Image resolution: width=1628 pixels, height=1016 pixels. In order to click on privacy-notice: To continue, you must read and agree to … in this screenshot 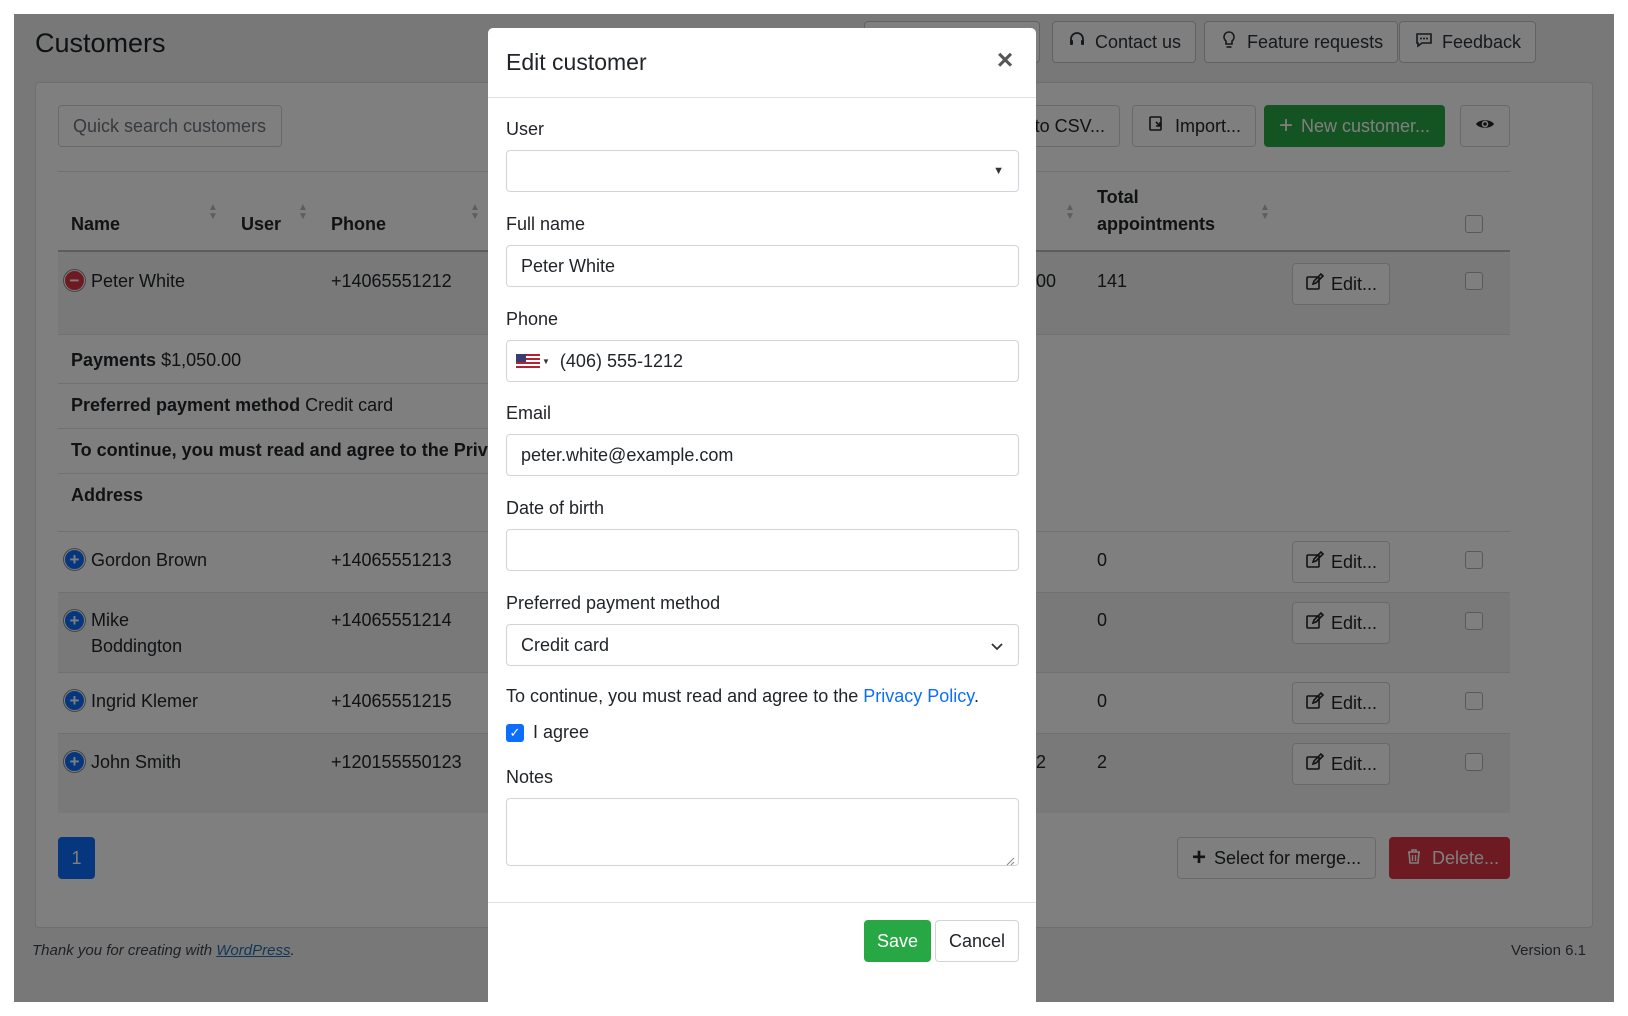, I will do `click(742, 696)`.